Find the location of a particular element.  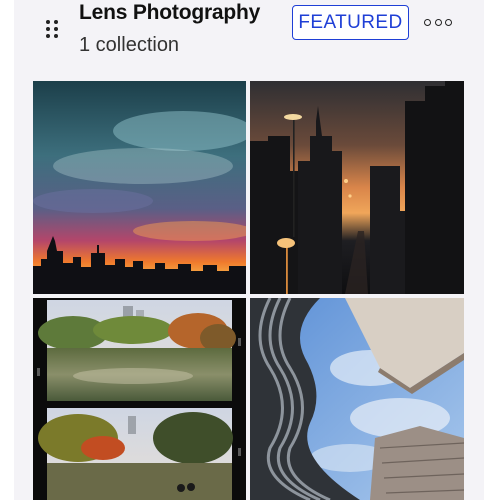

more-options-button is located at coordinates (438, 22).